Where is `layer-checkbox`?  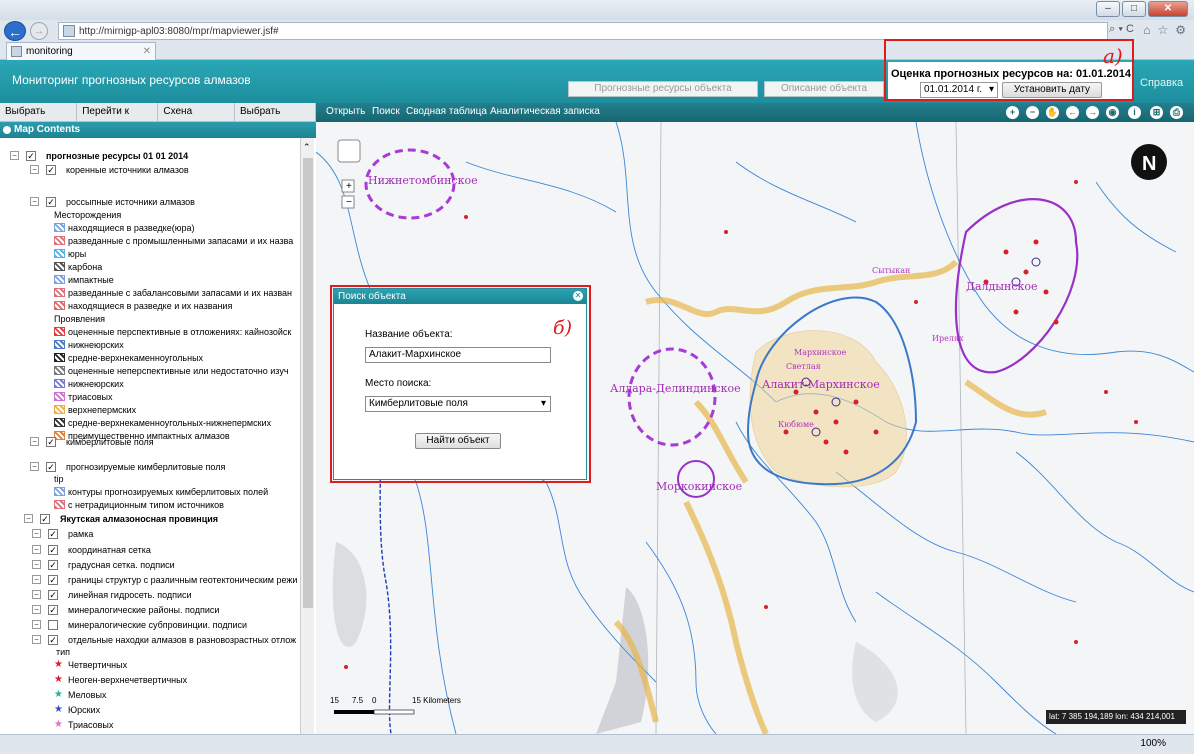 layer-checkbox is located at coordinates (53, 625).